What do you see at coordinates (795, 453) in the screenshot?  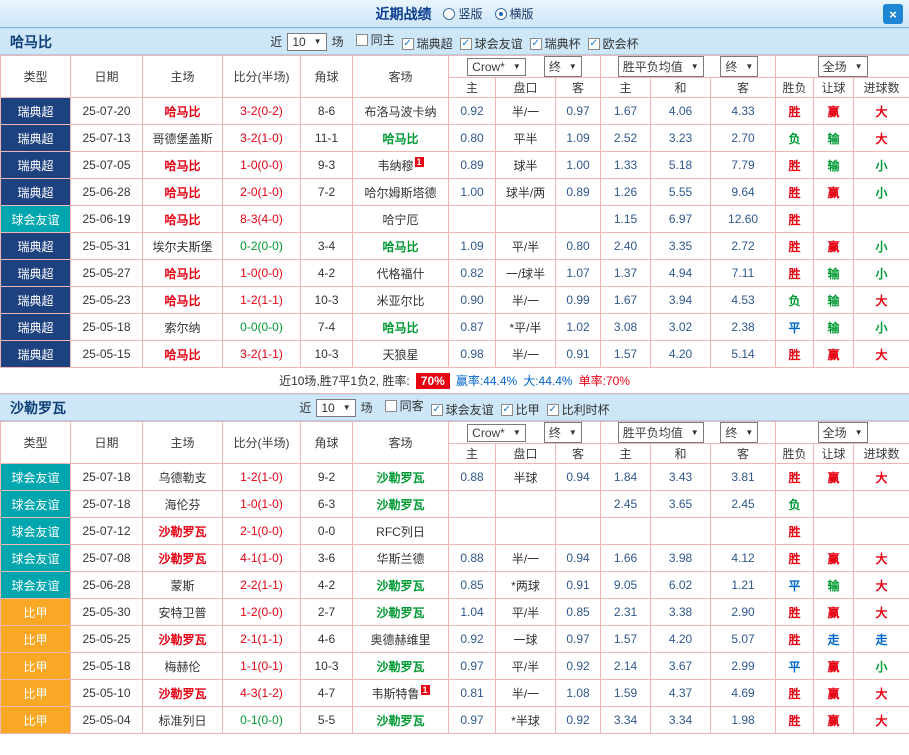 I see `col-result: 胜负` at bounding box center [795, 453].